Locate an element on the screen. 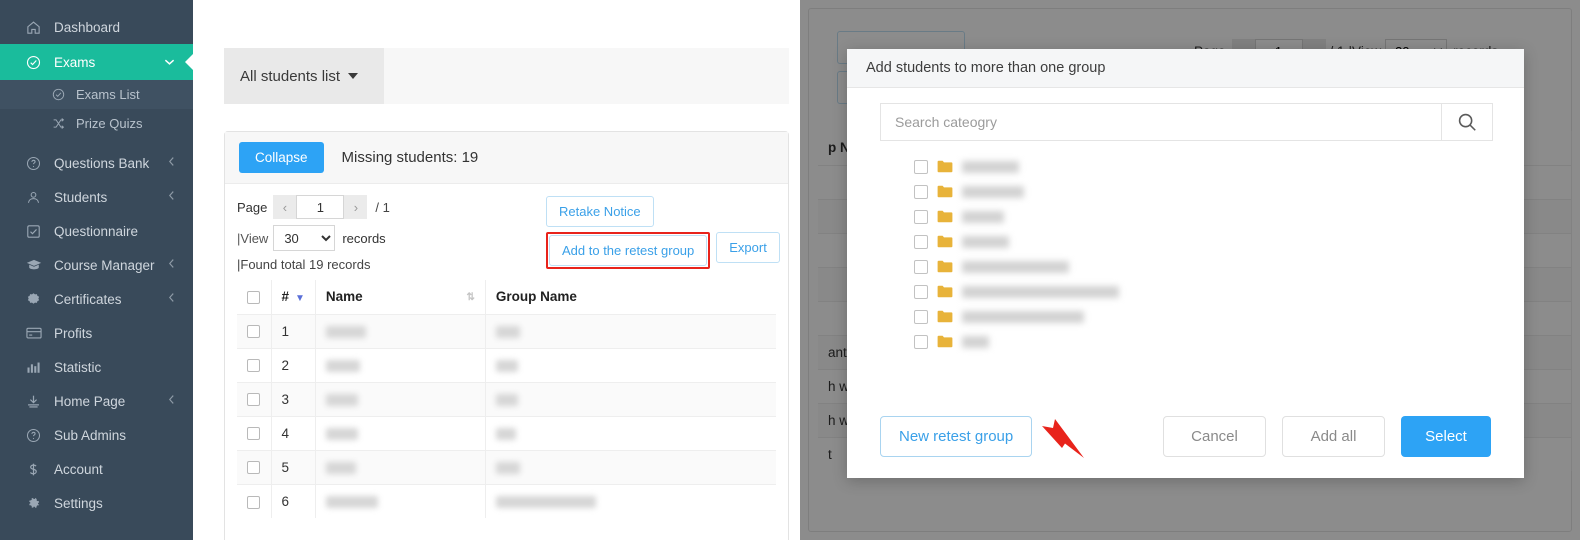  collapse-button: Collapse is located at coordinates (281, 157).